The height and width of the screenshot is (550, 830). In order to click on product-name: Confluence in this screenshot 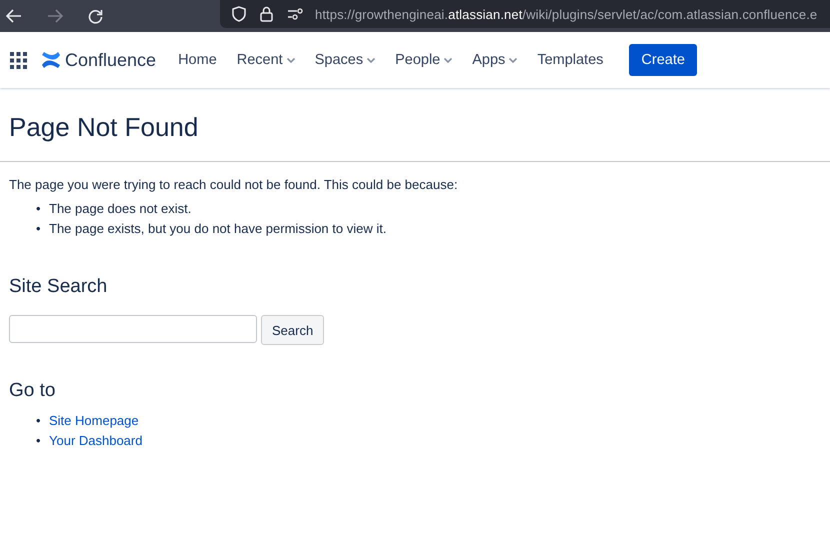, I will do `click(110, 60)`.